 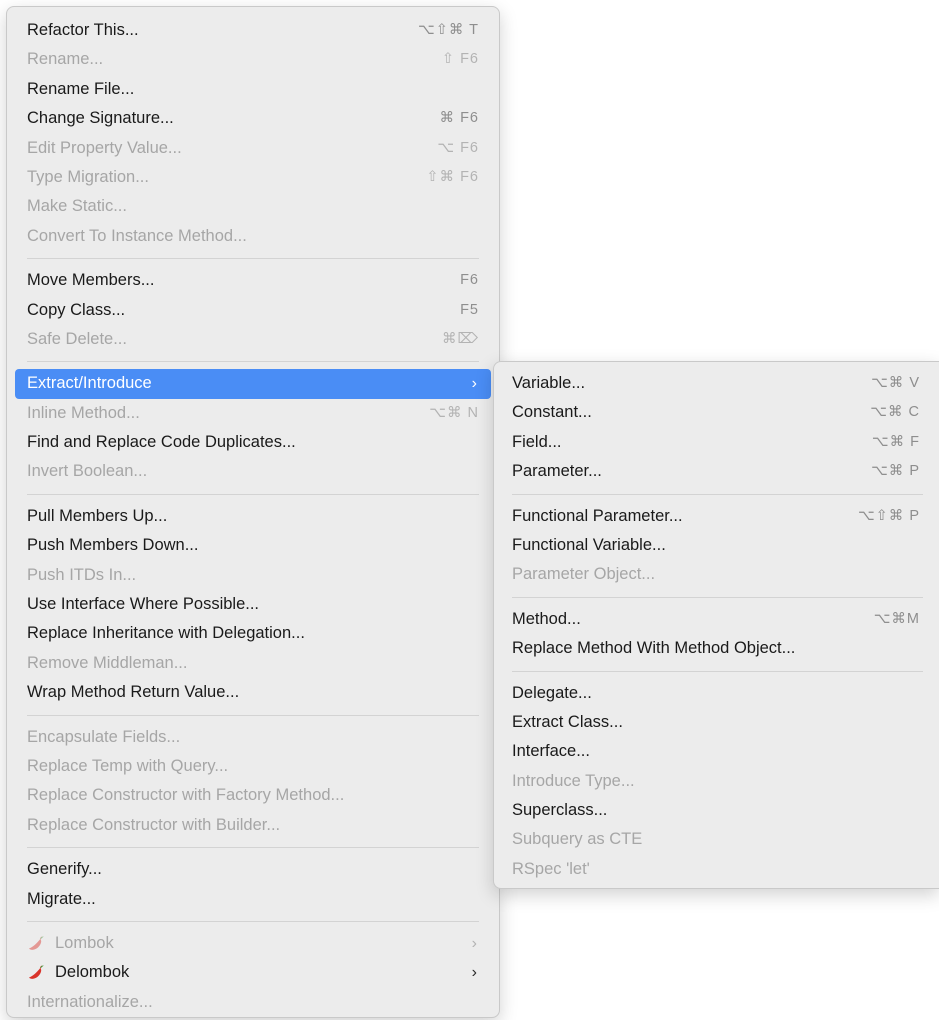 What do you see at coordinates (454, 412) in the screenshot?
I see `keyboard-shortcut: ⌥⌘ N` at bounding box center [454, 412].